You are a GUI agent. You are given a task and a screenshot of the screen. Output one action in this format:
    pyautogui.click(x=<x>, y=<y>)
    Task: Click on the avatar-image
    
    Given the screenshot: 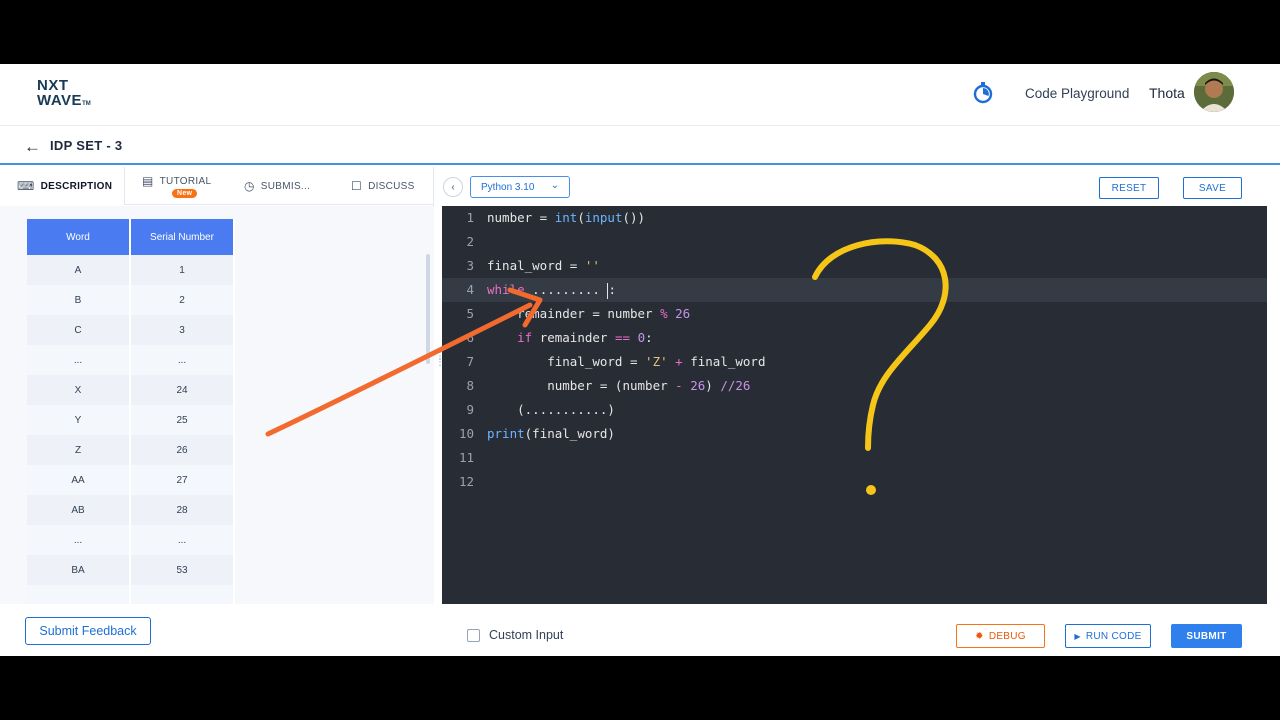 What is the action you would take?
    pyautogui.click(x=1214, y=92)
    